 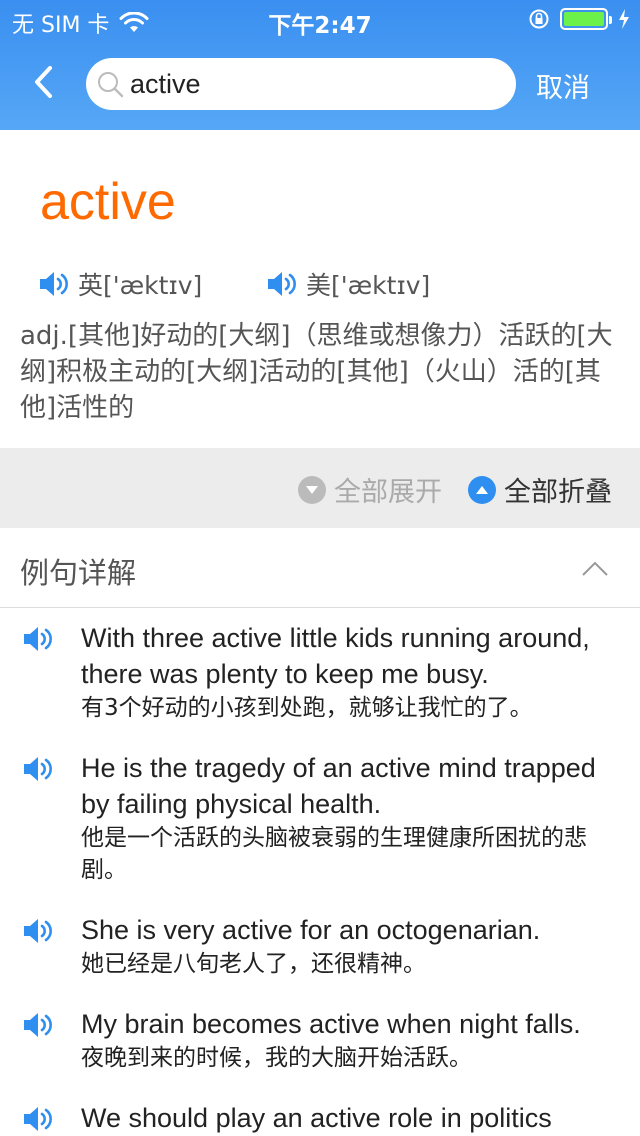 I want to click on search-icon, so click(x=111, y=85).